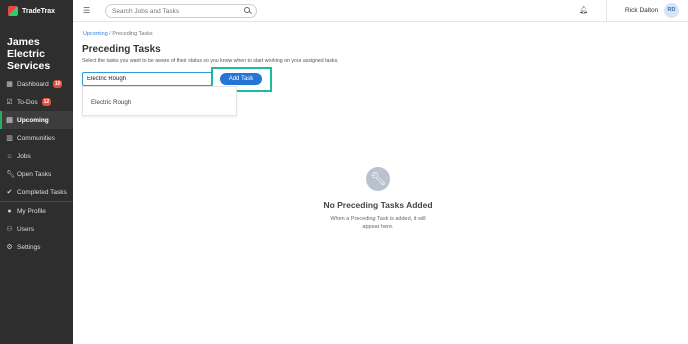 This screenshot has height=344, width=688. What do you see at coordinates (9, 102) in the screenshot?
I see `todo-icon: ☑` at bounding box center [9, 102].